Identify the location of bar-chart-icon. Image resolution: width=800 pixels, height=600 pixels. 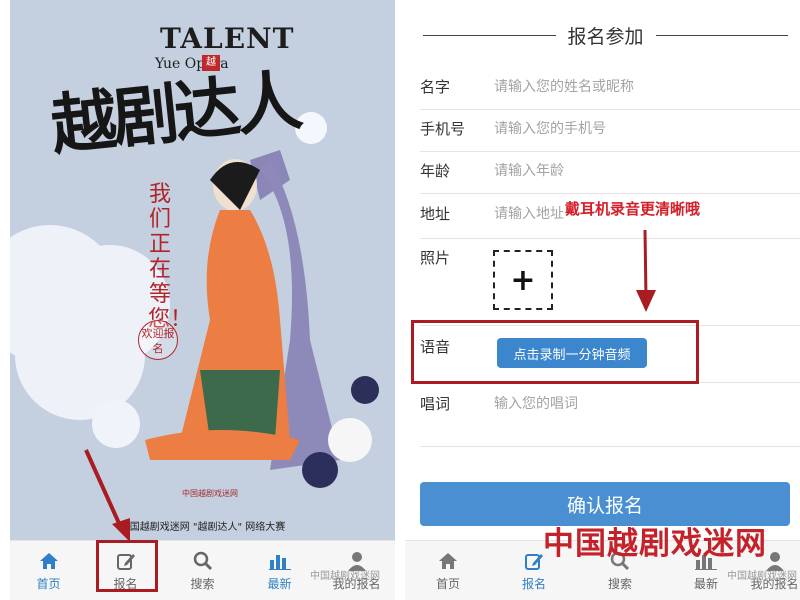
(279, 561).